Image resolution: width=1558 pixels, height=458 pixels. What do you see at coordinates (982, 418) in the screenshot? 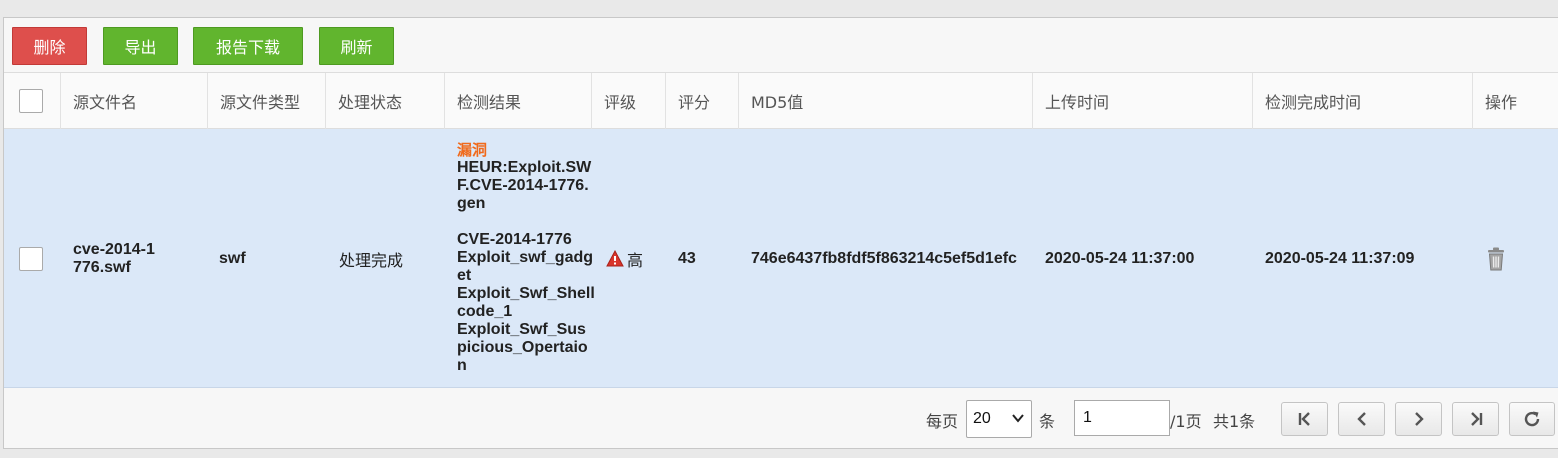
I see `per-page-value: 20` at bounding box center [982, 418].